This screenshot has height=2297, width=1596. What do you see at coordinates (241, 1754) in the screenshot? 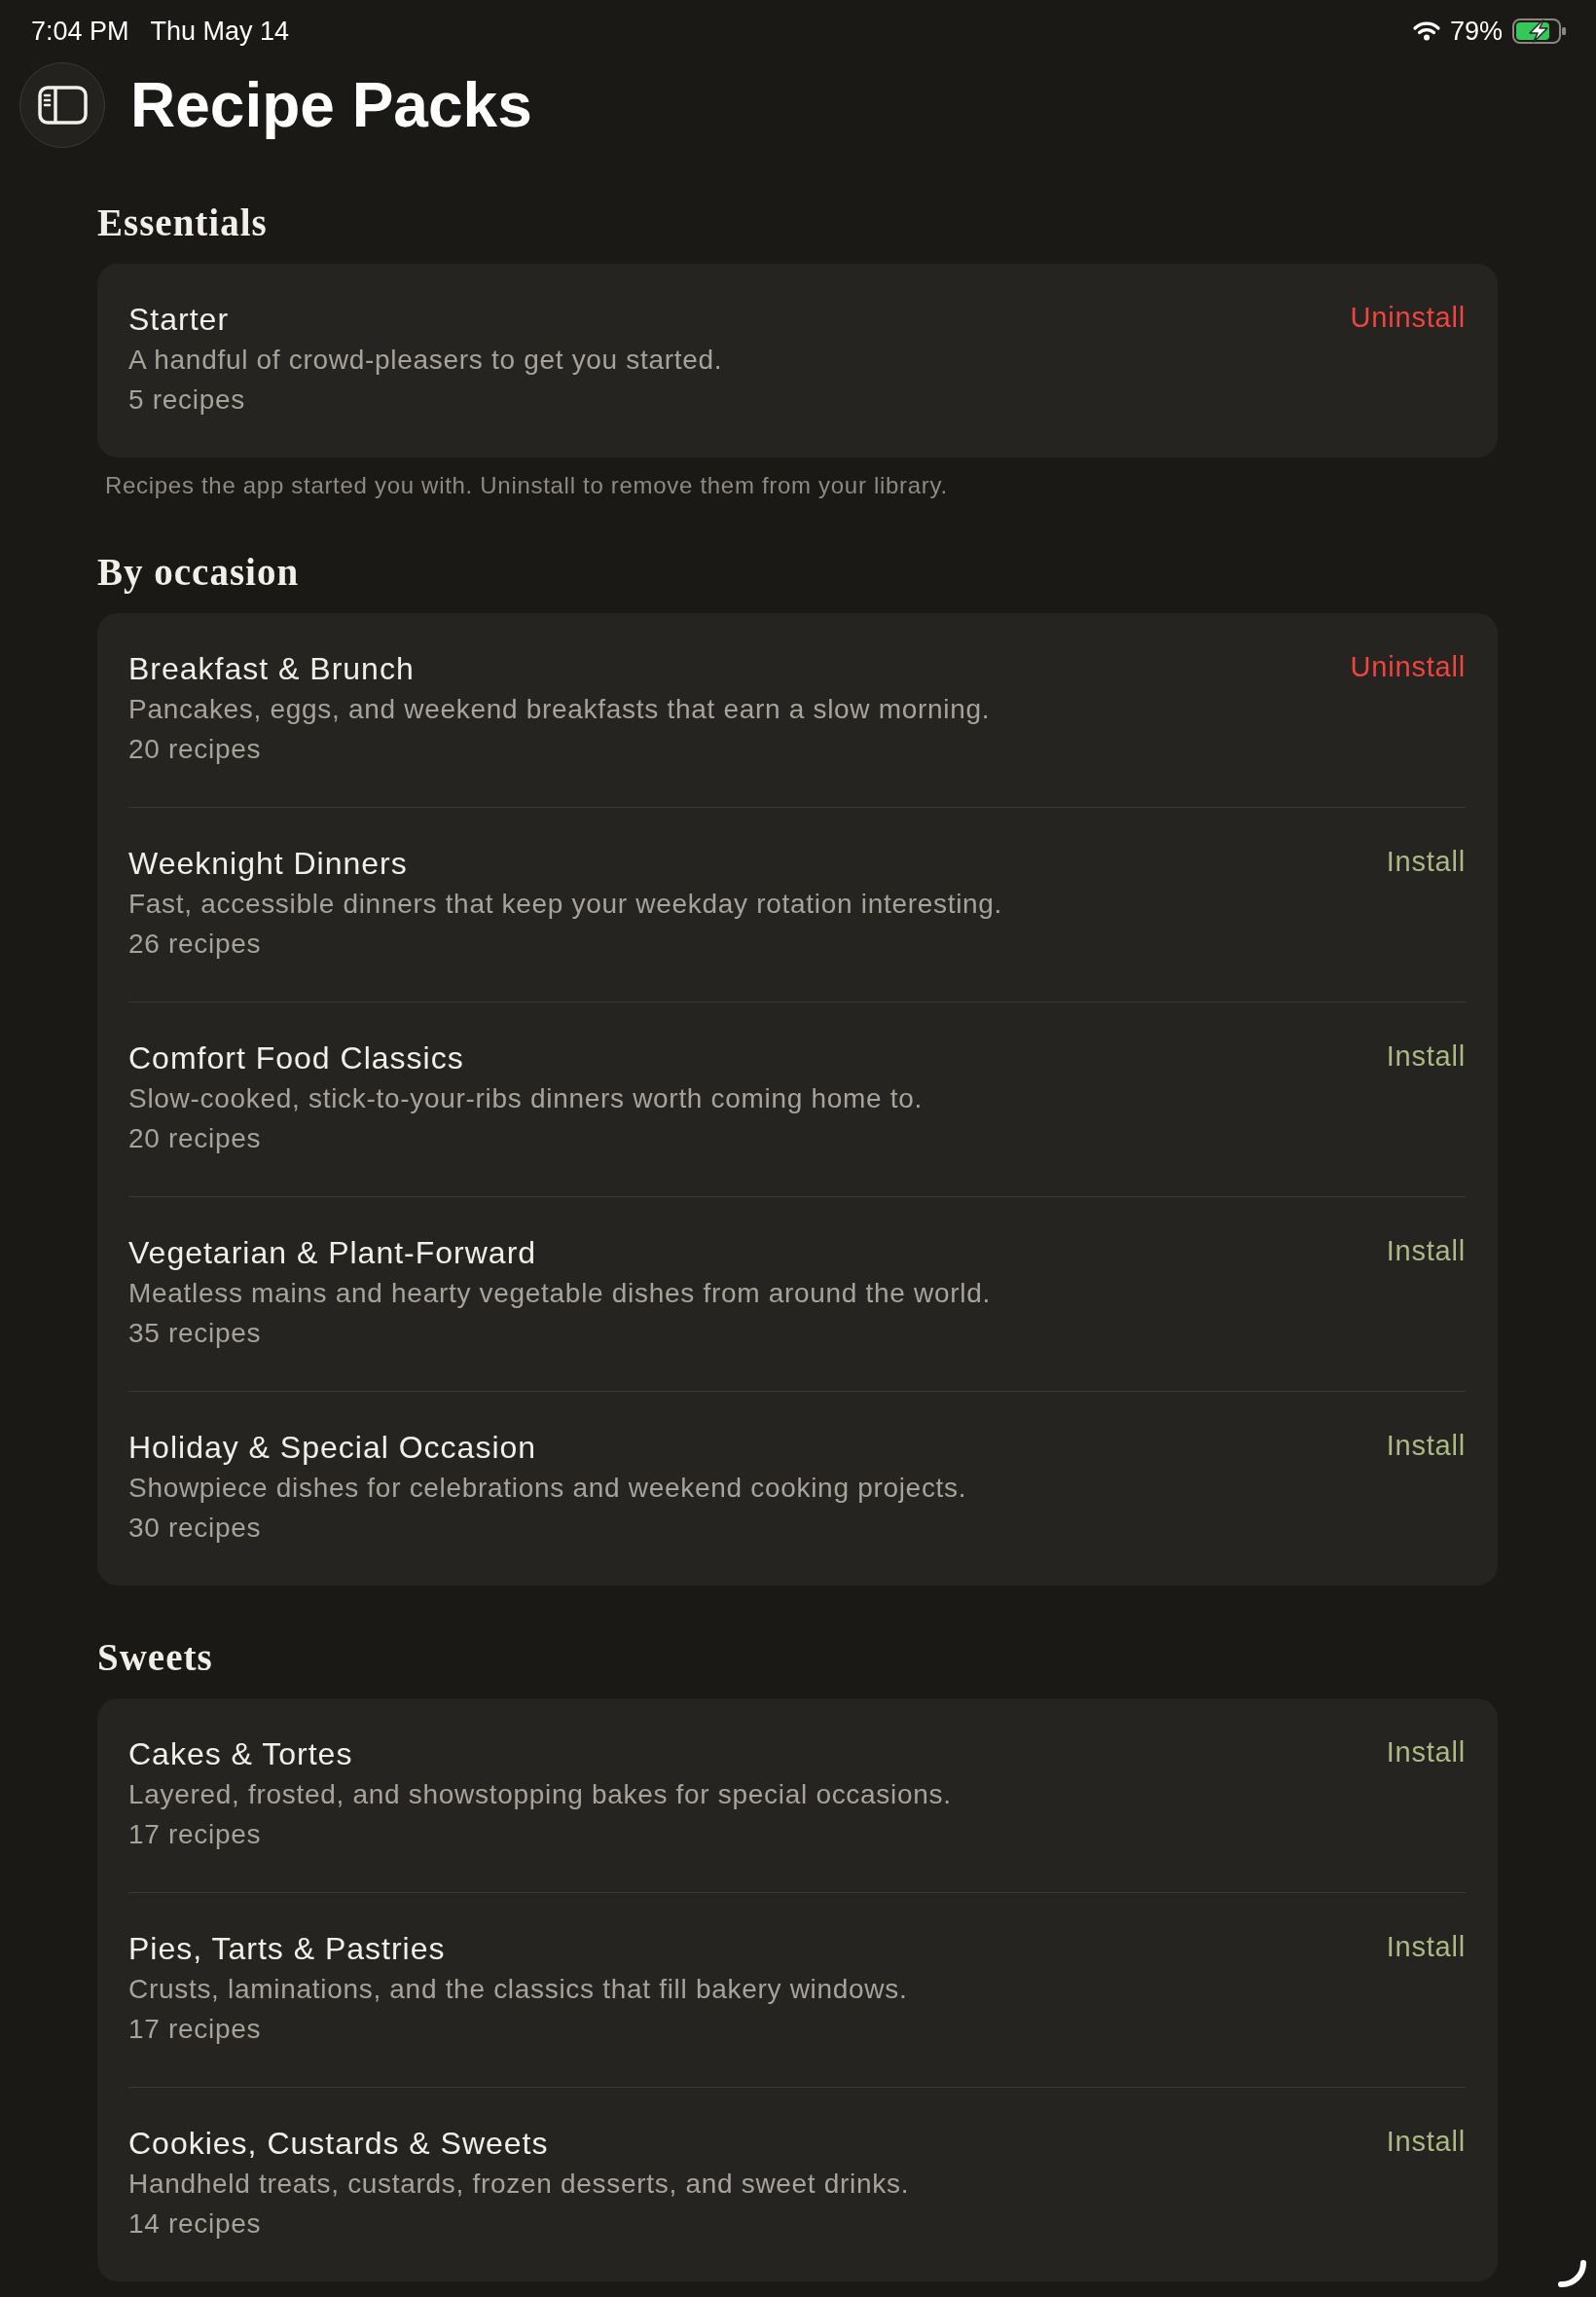
I see `pack-name: Cakes & Tortes` at bounding box center [241, 1754].